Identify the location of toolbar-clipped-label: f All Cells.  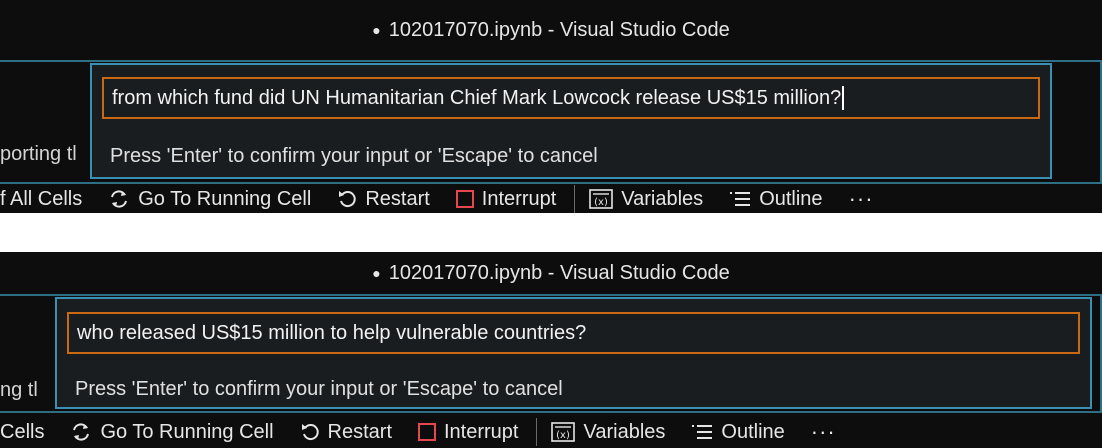
(41, 198).